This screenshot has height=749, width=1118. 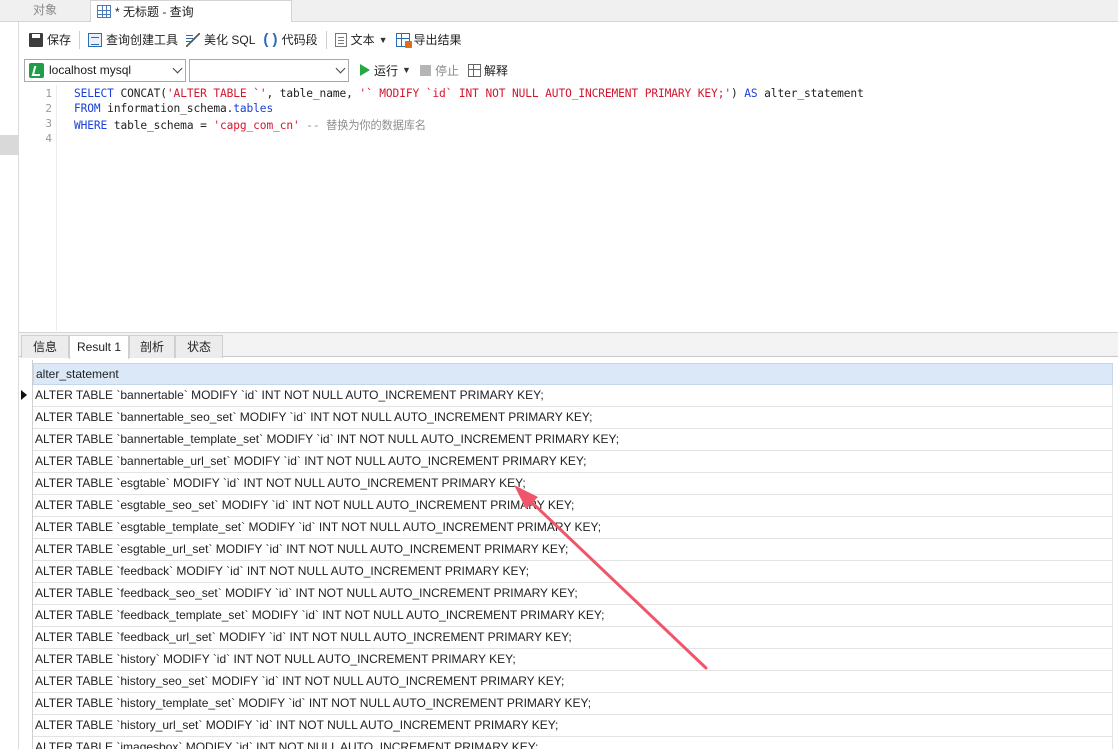 I want to click on connection-bar: localhost mysql 运行 ▼ 停止 解释, so click(x=568, y=70).